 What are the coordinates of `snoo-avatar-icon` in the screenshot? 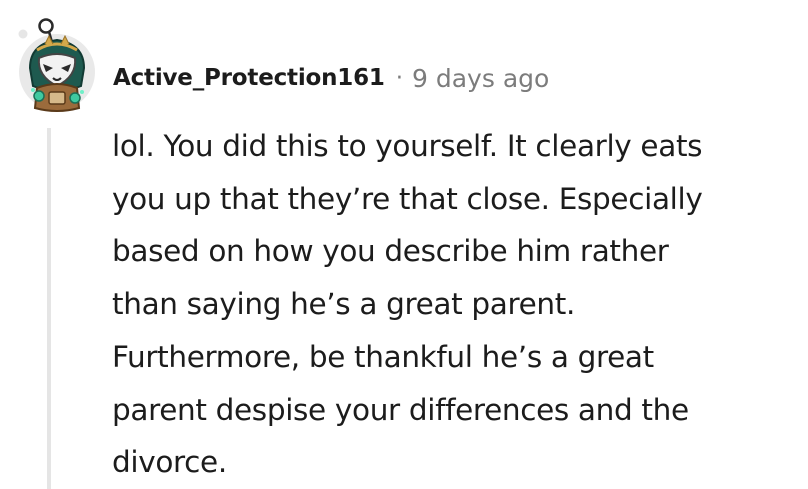 It's located at (56, 65).